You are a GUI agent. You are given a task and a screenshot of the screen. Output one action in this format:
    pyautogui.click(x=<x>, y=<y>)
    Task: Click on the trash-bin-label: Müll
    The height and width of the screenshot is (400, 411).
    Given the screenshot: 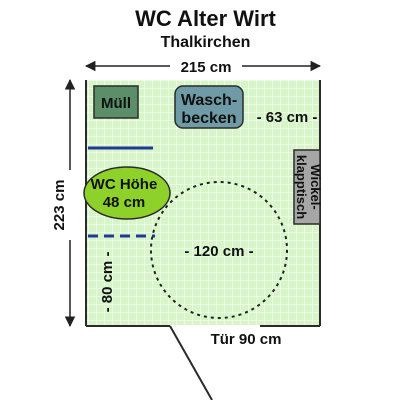 What is the action you would take?
    pyautogui.click(x=116, y=103)
    